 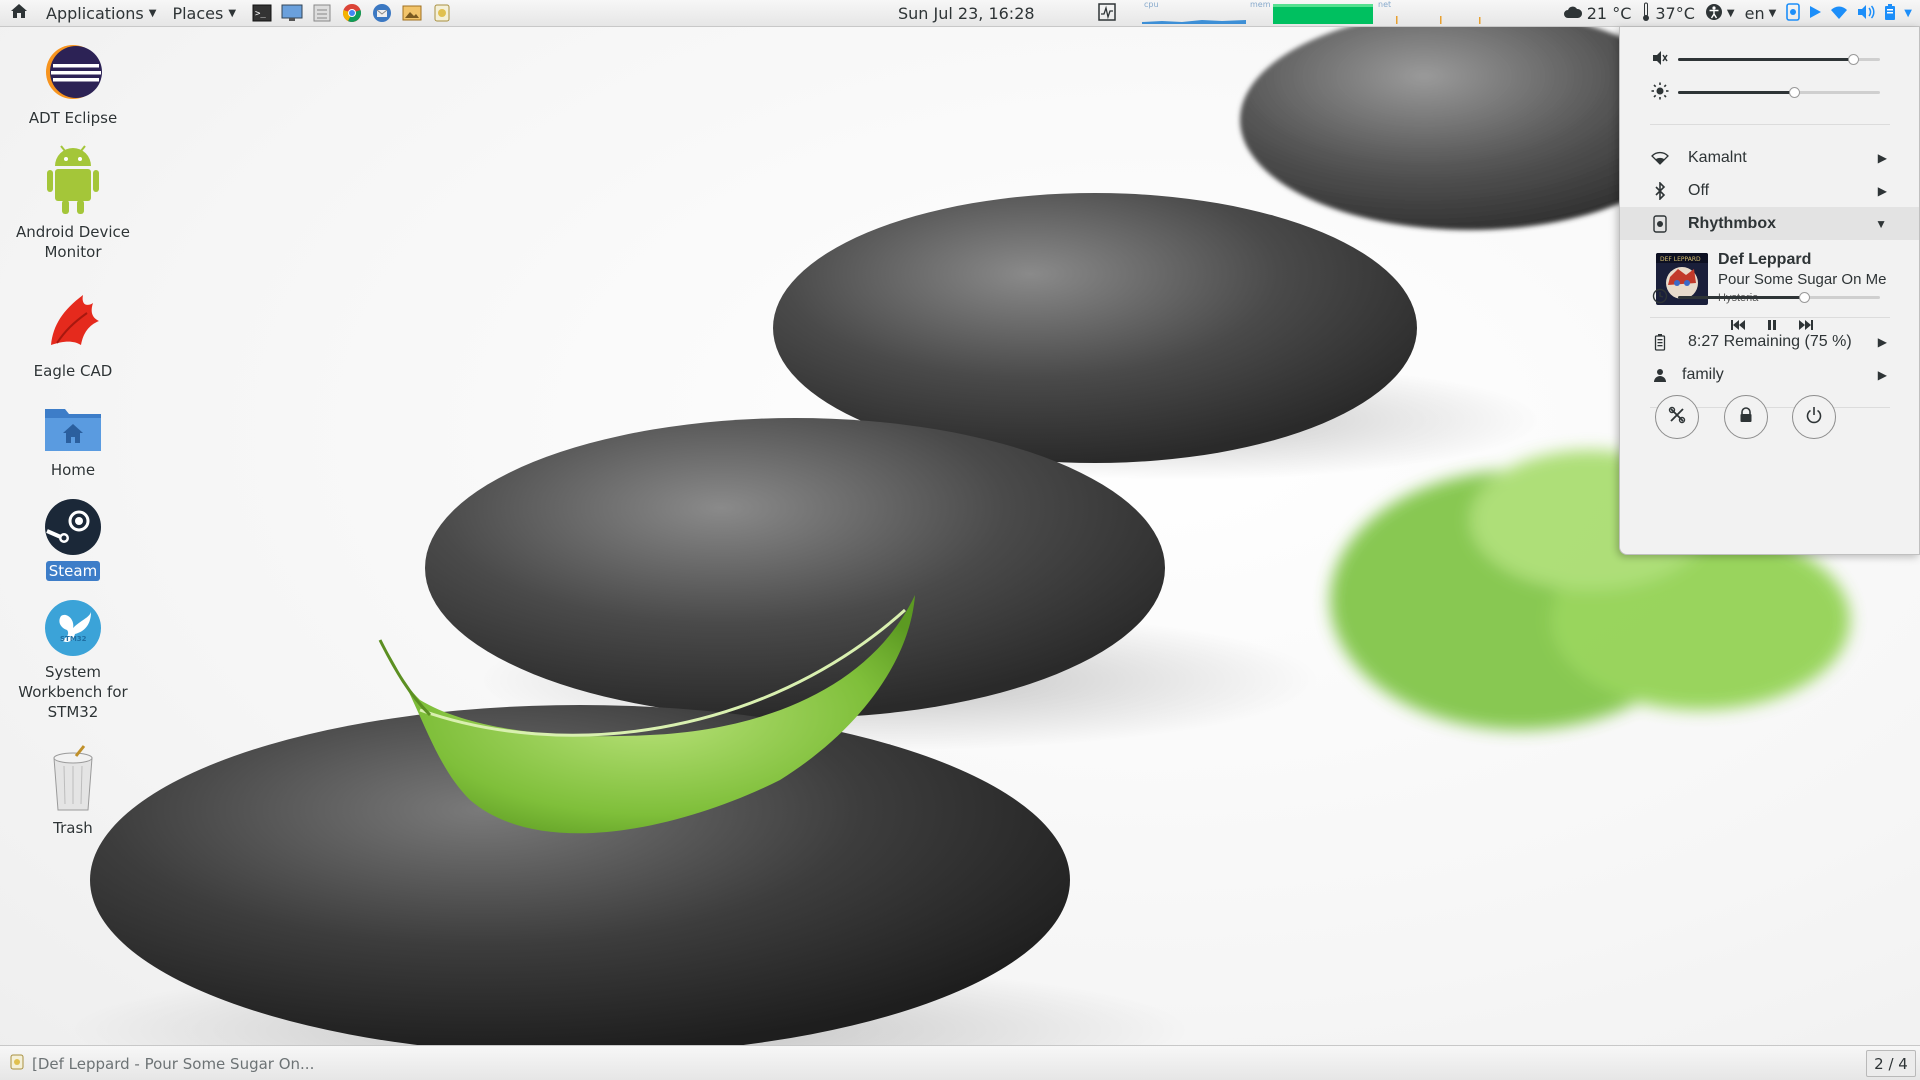 I want to click on desktop-icon-system-workbench-stm32: STM32 System Workbench for STM32, so click(x=73, y=660).